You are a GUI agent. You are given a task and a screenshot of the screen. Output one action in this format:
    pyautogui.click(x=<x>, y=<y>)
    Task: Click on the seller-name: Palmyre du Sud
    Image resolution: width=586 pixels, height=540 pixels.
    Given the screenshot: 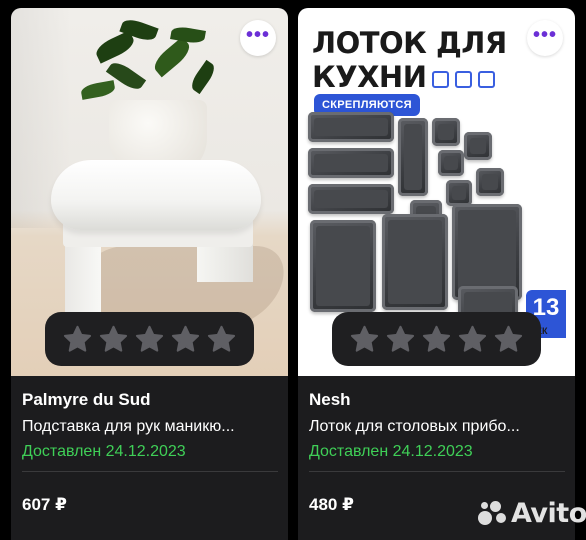 What is the action you would take?
    pyautogui.click(x=150, y=400)
    